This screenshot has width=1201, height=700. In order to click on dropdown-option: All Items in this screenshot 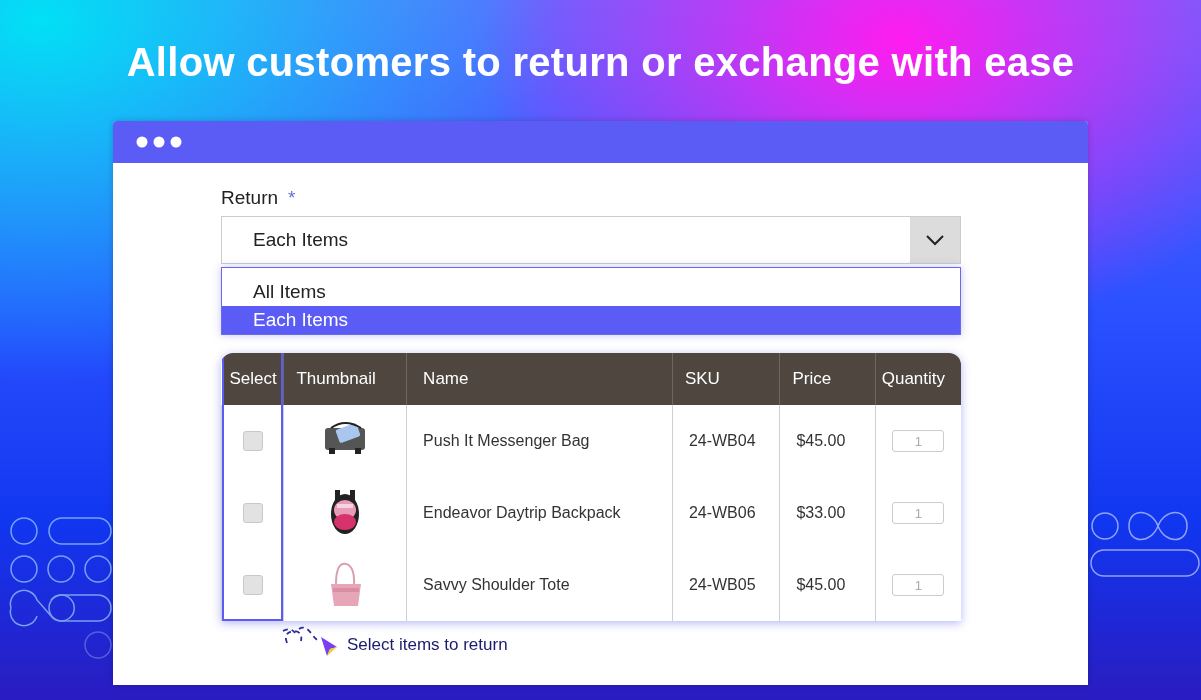, I will do `click(591, 292)`.